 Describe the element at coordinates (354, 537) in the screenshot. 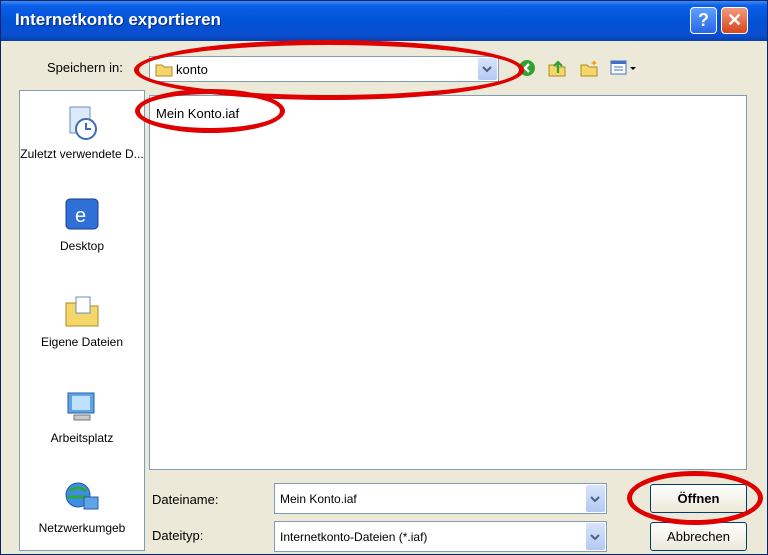

I see `filetype-value: Internetkonto-Dateien (*.iaf)` at that location.